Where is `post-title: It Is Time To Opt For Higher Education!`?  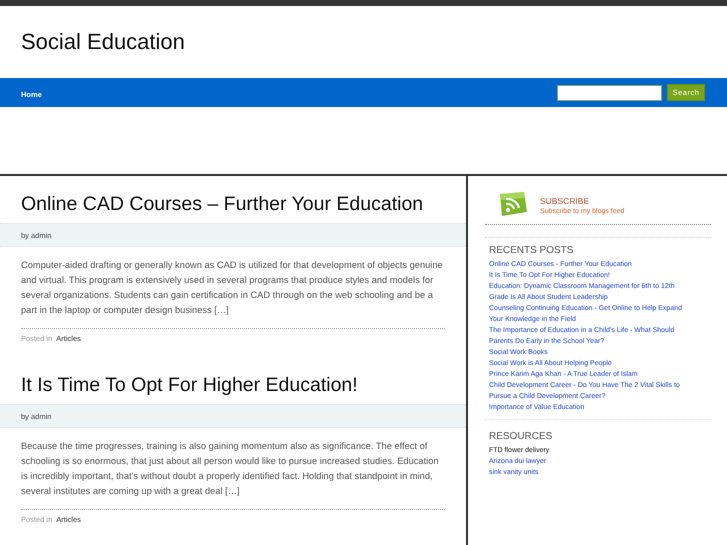
post-title: It Is Time To Opt For Higher Education! is located at coordinates (243, 385).